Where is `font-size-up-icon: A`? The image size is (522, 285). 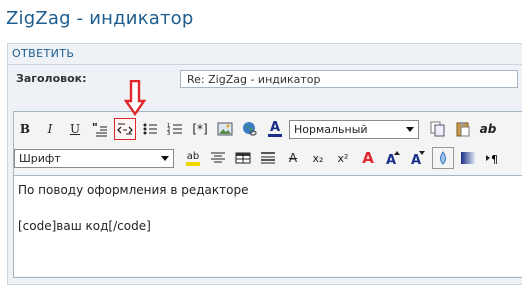 font-size-up-icon: A is located at coordinates (393, 158).